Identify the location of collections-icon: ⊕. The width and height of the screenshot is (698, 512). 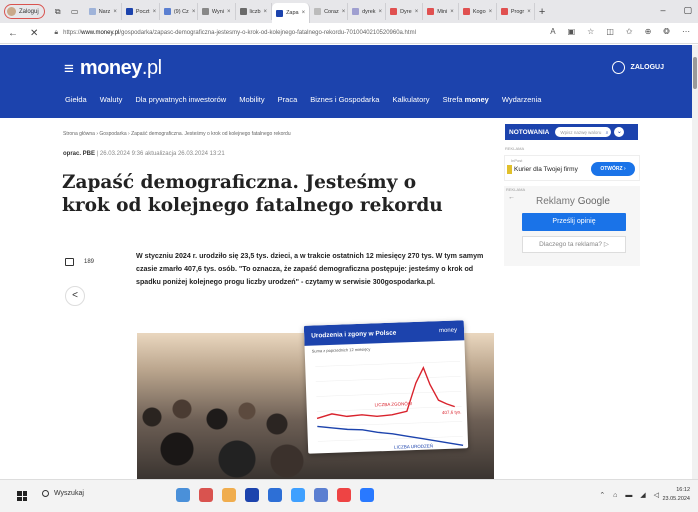
(648, 31).